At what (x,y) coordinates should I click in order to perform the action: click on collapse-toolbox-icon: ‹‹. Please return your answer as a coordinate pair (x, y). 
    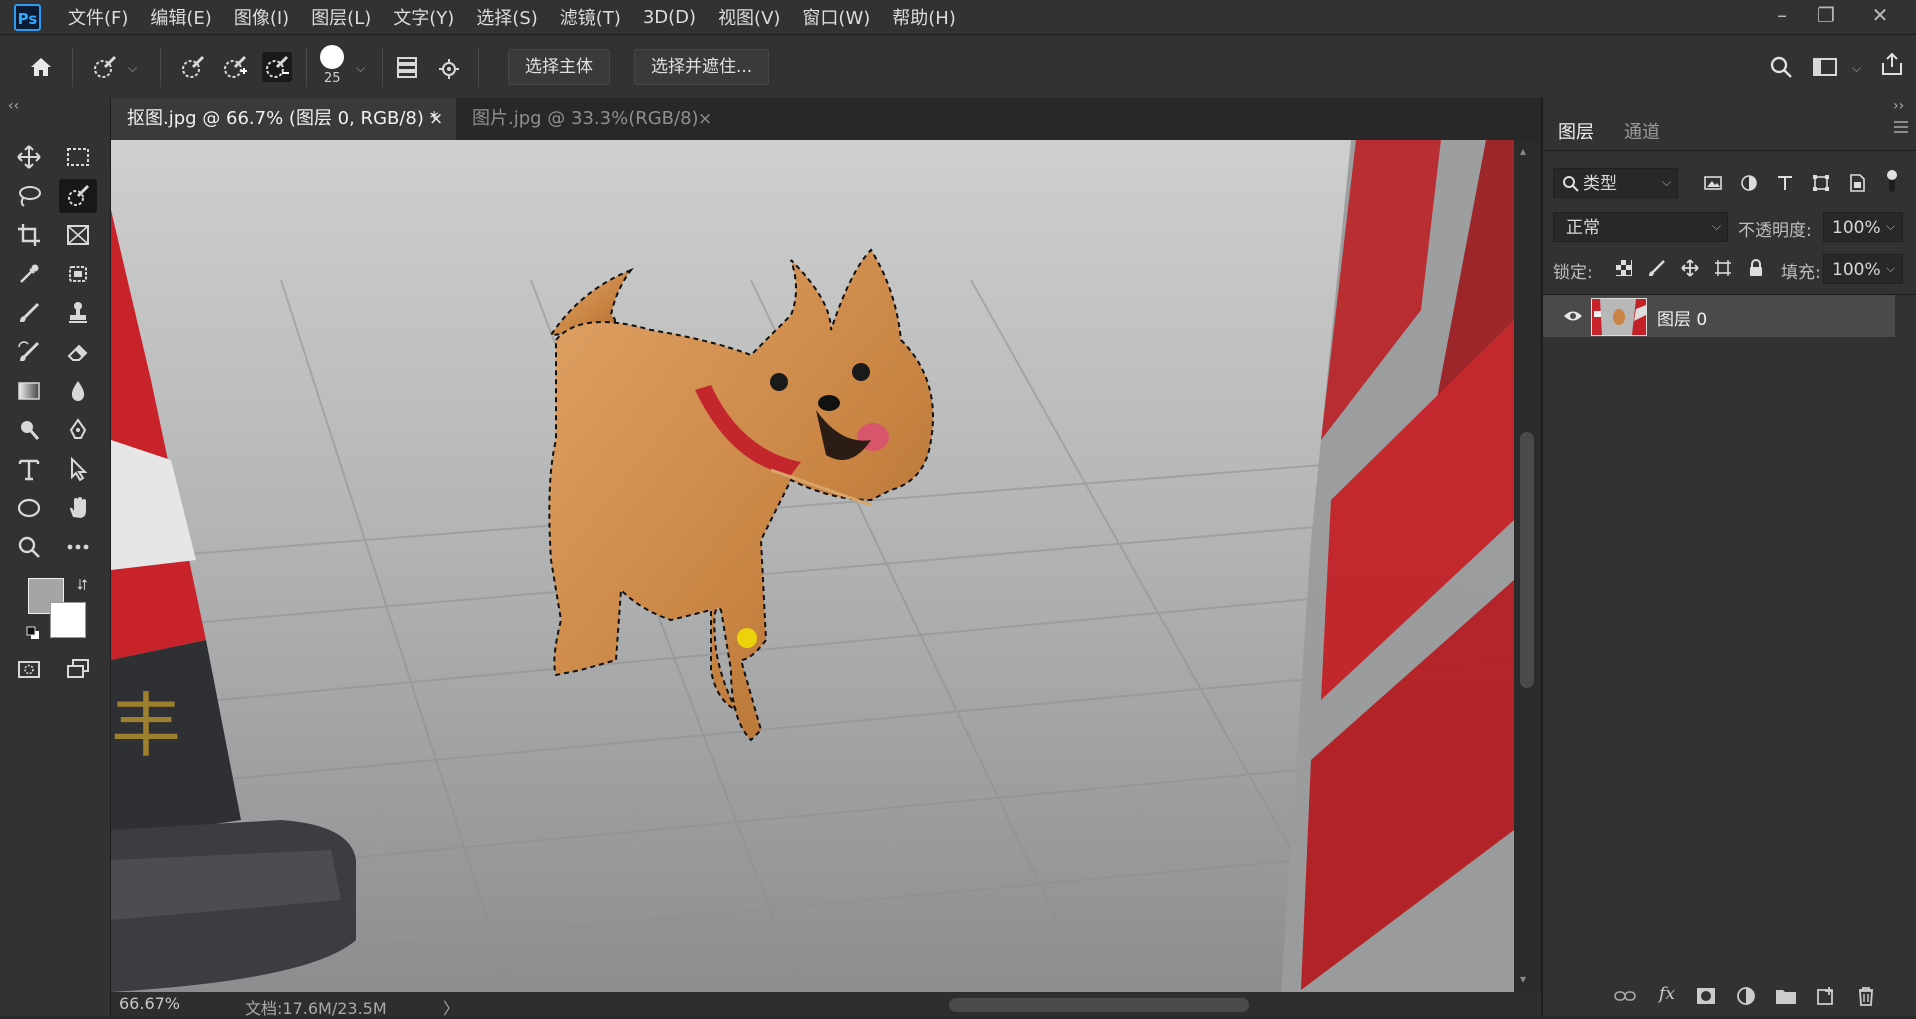
    Looking at the image, I should click on (13, 106).